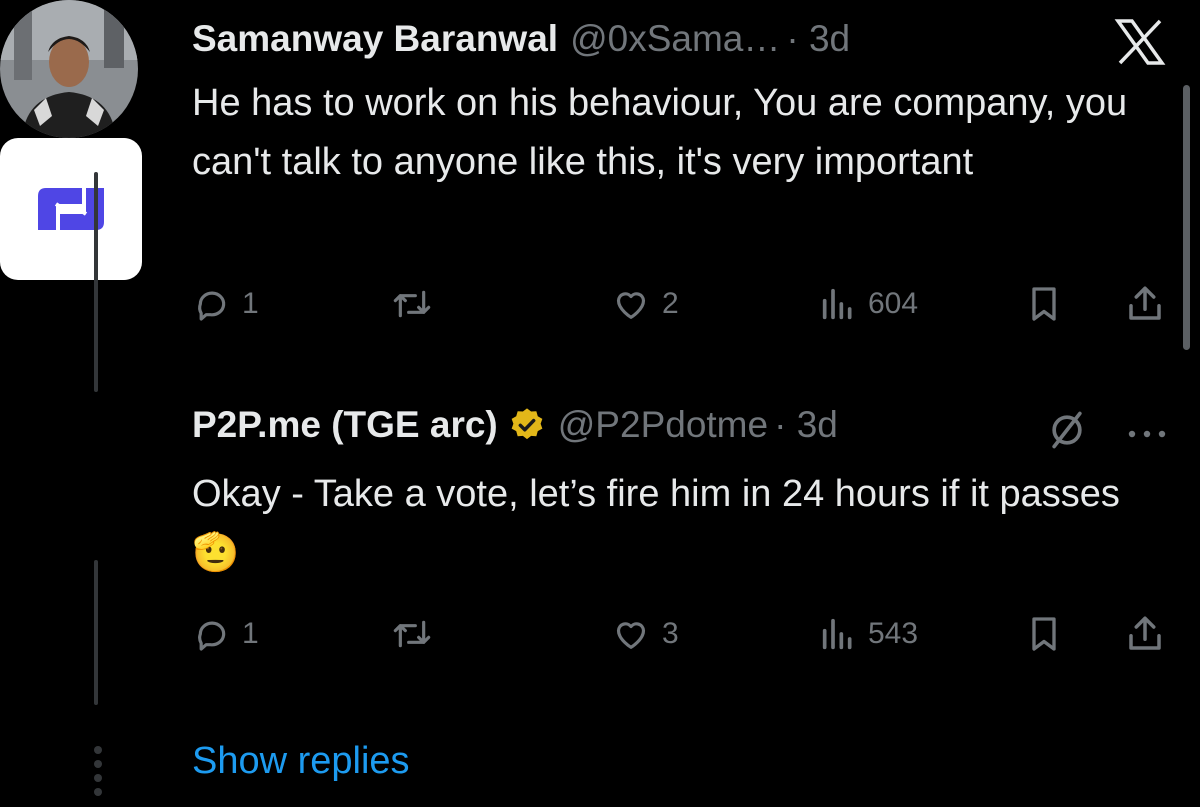  I want to click on user-handle: @P2Pdotme, so click(663, 425).